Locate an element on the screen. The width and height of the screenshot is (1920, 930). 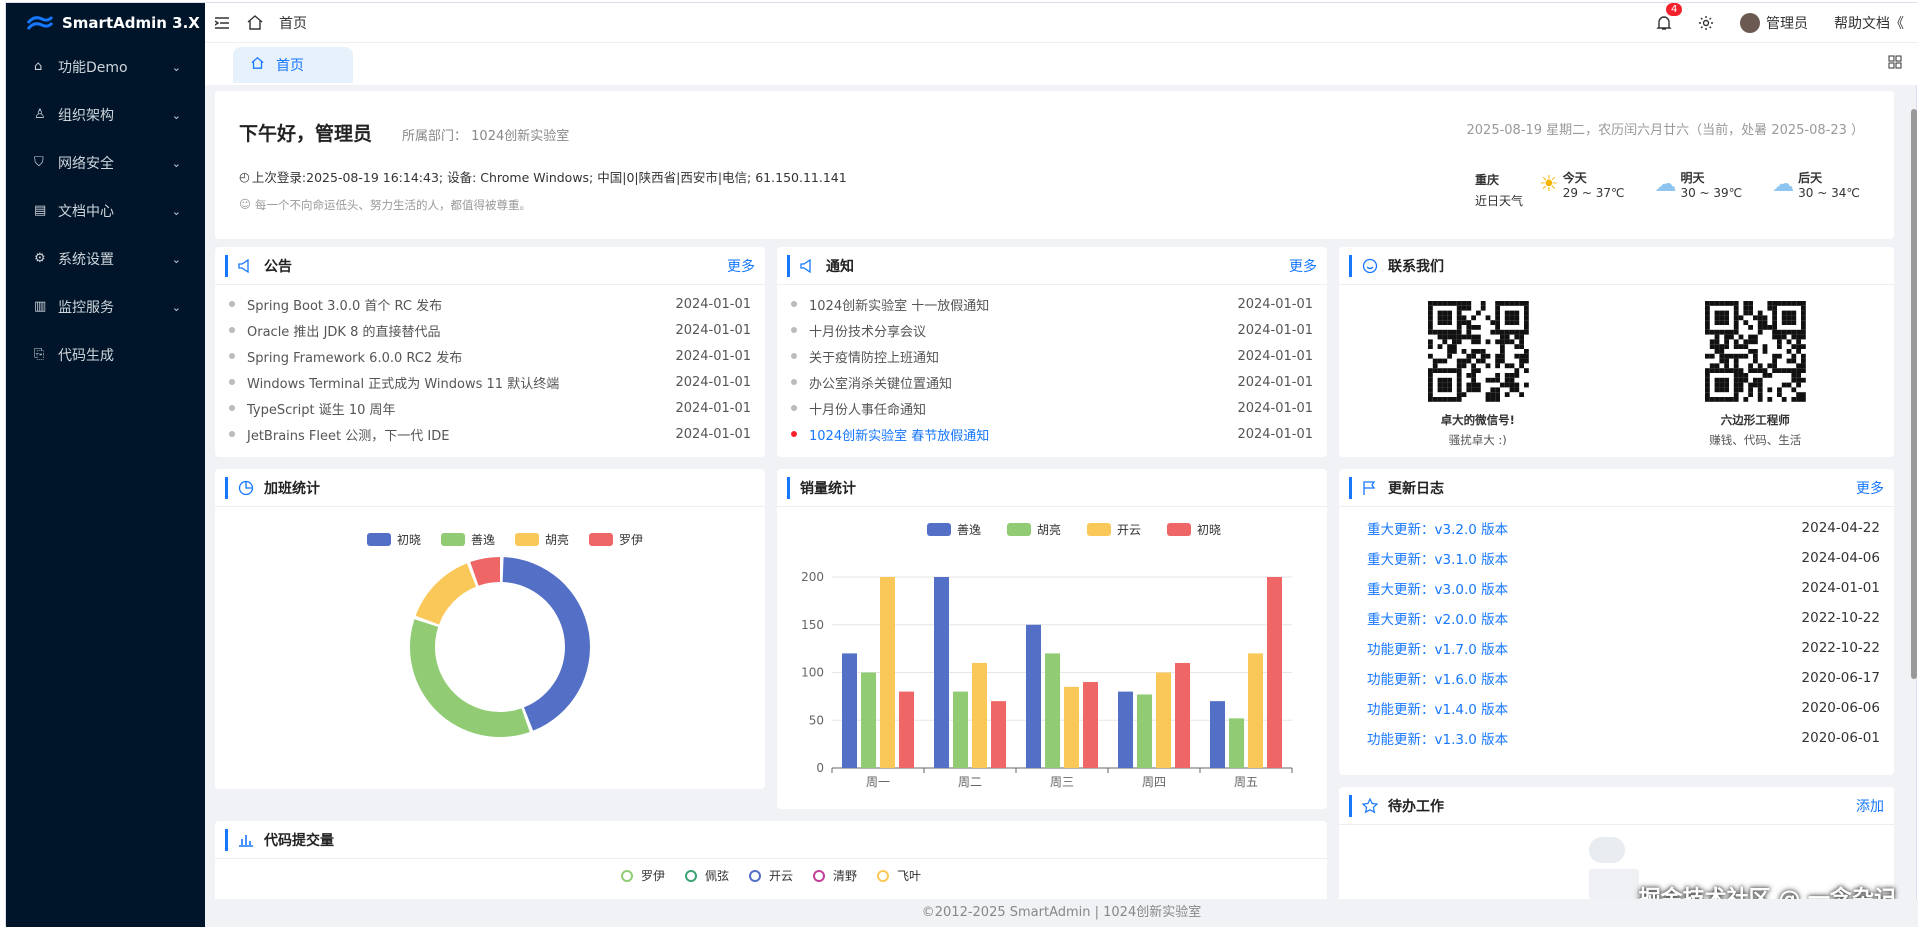
chevron-down-icon: ⌄ is located at coordinates (176, 115).